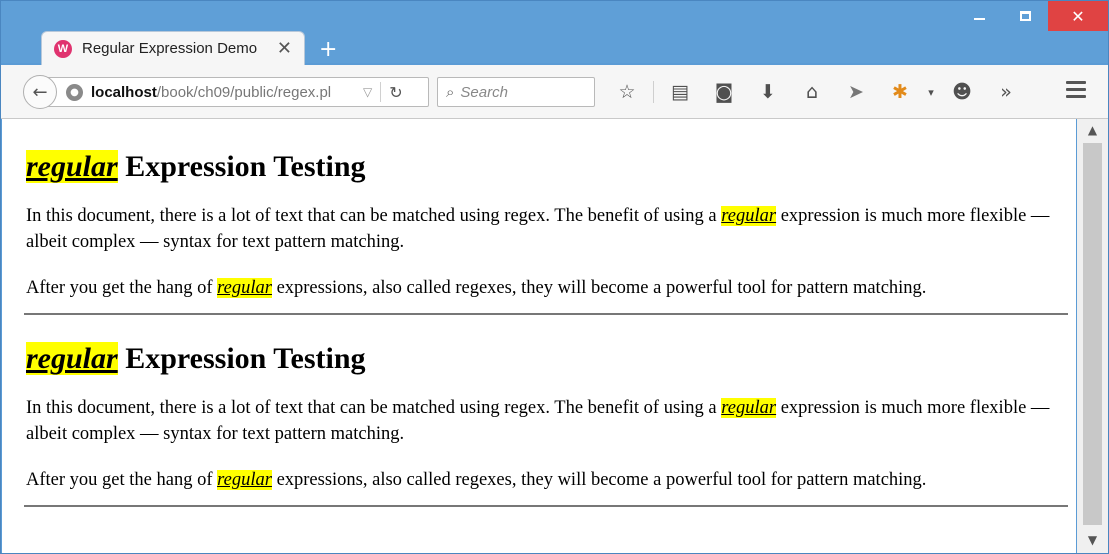 Image resolution: width=1109 pixels, height=554 pixels. I want to click on back-button: ←, so click(40, 92).